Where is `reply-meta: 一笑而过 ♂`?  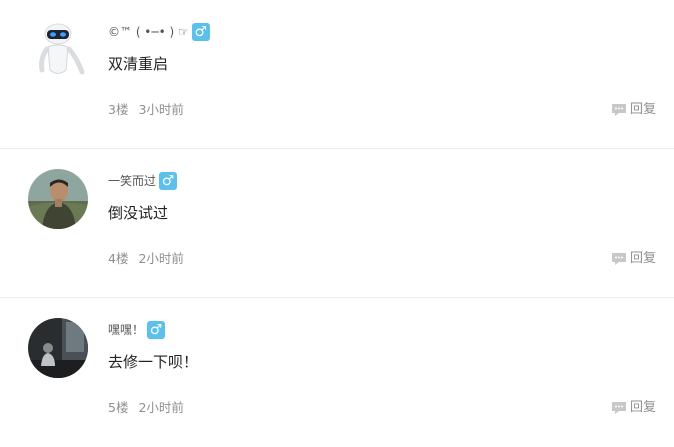 reply-meta: 一笑而过 ♂ is located at coordinates (143, 181).